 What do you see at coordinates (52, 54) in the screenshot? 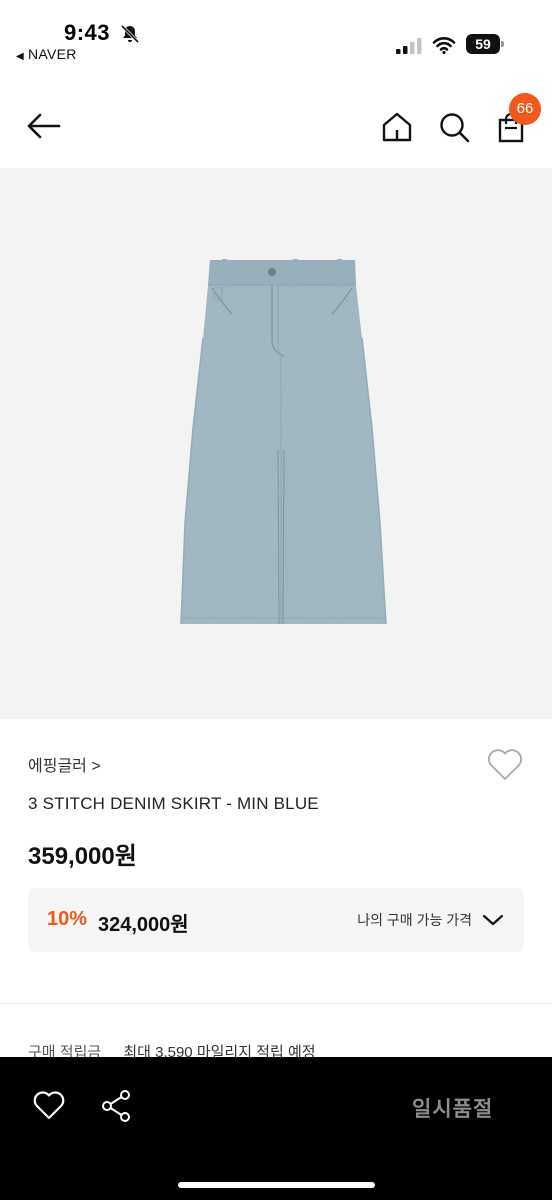
I see `back-app-label: NAVER` at bounding box center [52, 54].